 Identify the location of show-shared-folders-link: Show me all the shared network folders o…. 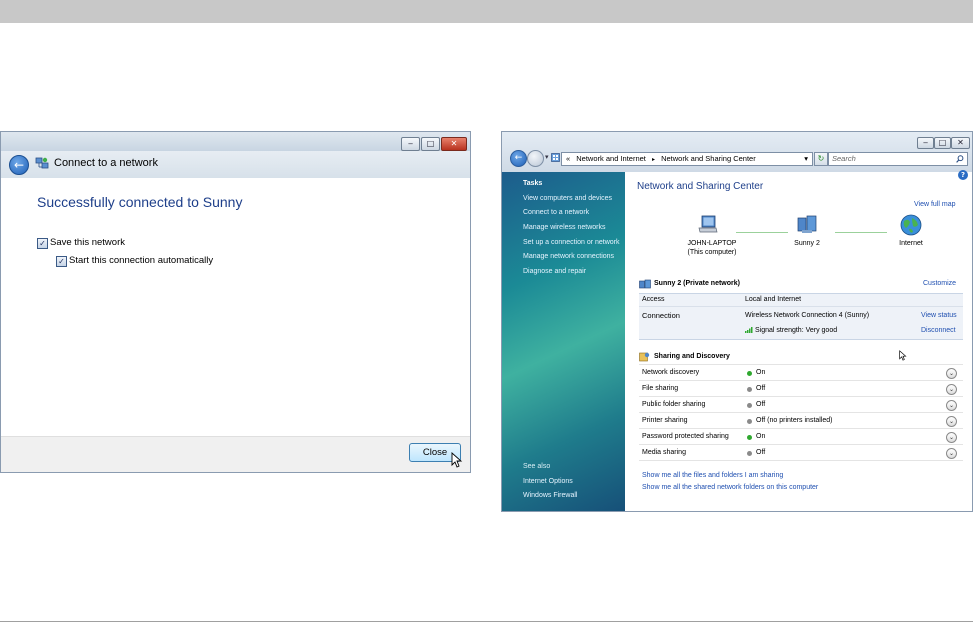
(730, 487).